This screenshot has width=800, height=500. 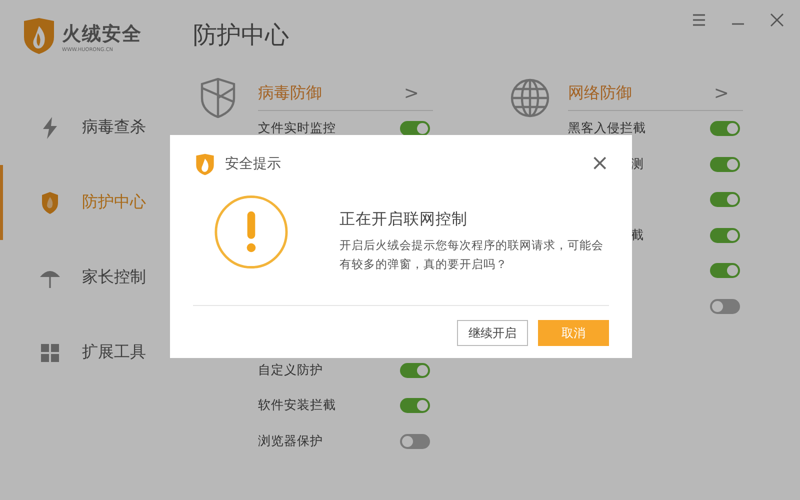 I want to click on menu-icon, so click(x=699, y=20).